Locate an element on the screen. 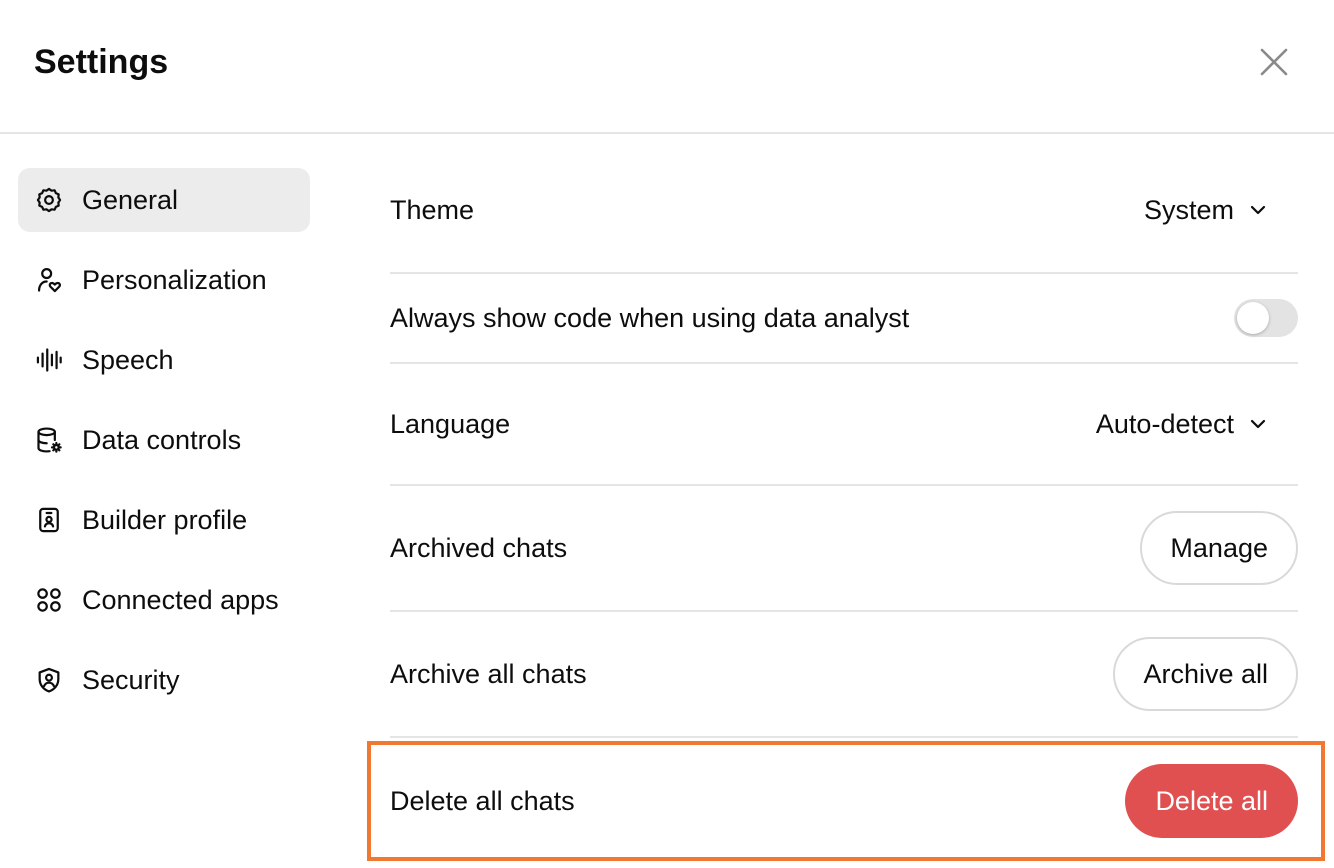 The height and width of the screenshot is (868, 1334). sidebar-item-speech: Speech is located at coordinates (164, 360).